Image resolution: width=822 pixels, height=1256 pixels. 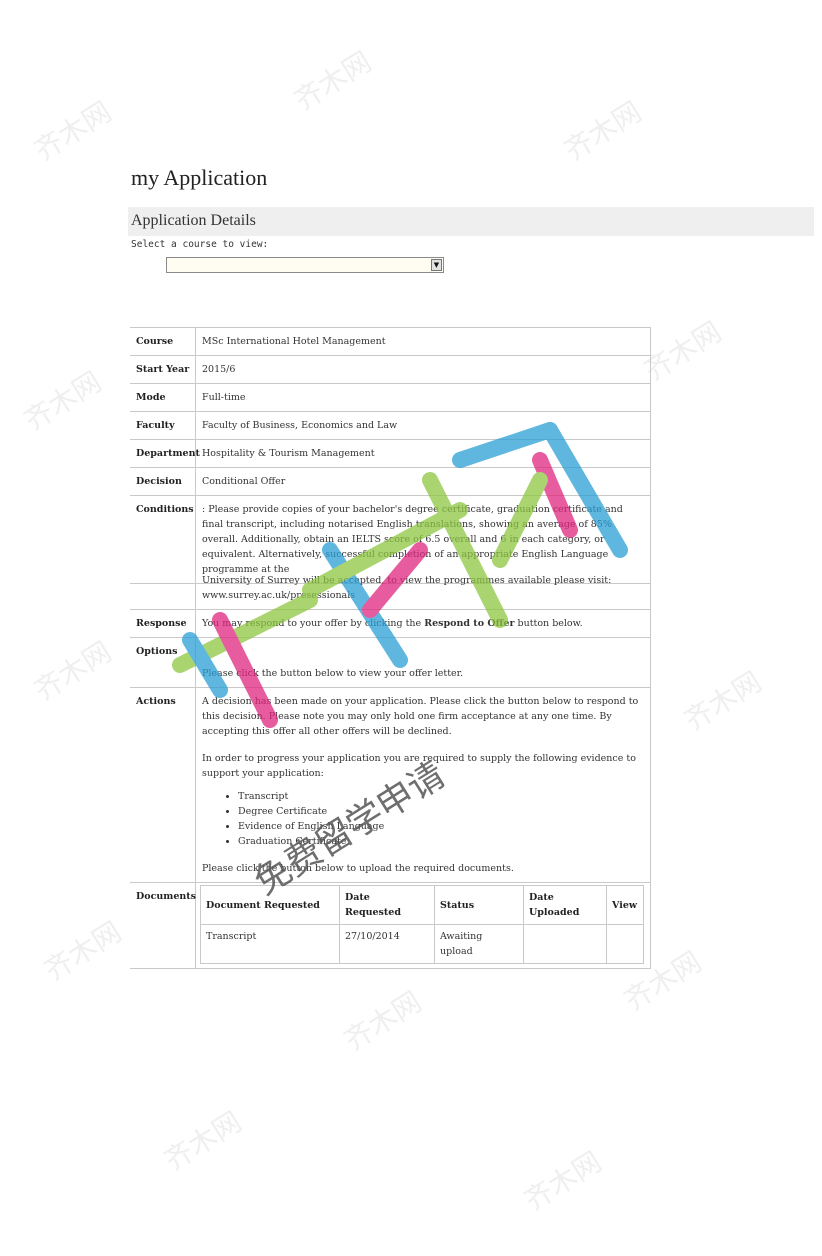 What do you see at coordinates (441, 796) in the screenshot?
I see `list-item: Transcript` at bounding box center [441, 796].